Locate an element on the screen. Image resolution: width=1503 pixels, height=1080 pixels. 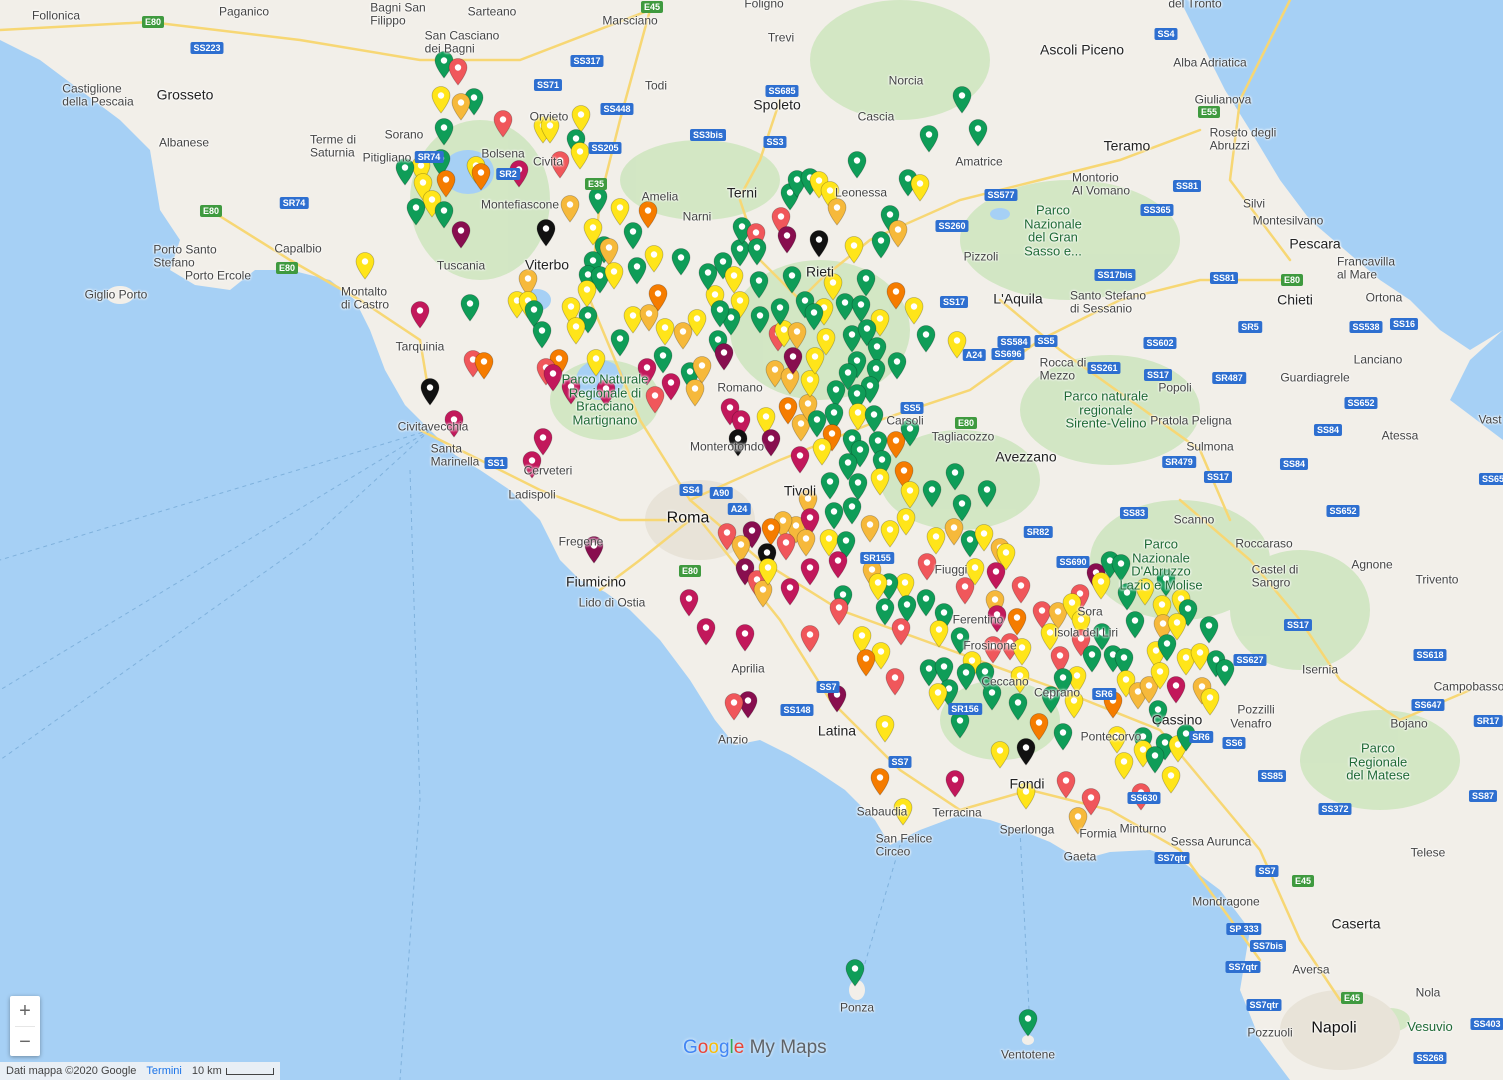
place-label: Ceprano is located at coordinates (1057, 692).